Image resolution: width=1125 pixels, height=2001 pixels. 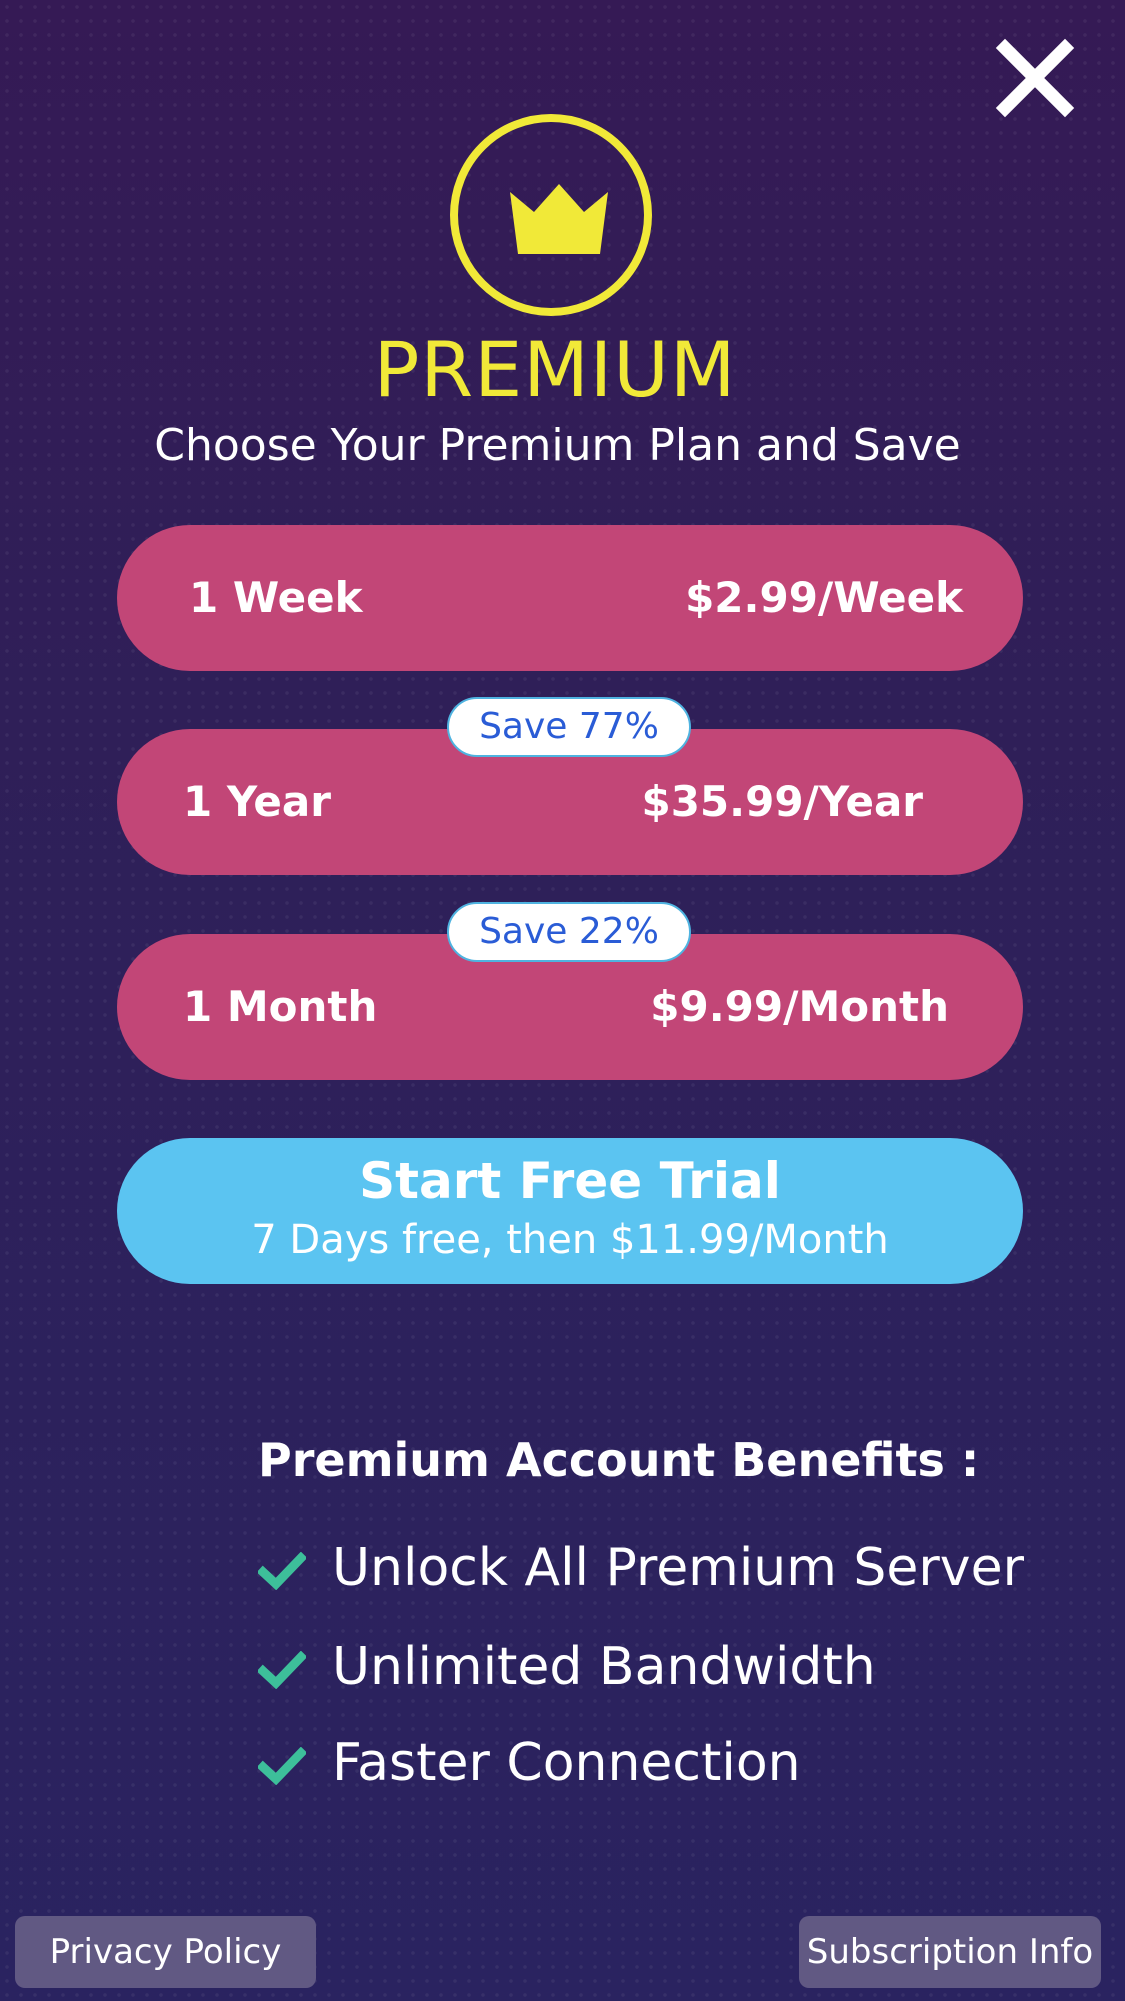 What do you see at coordinates (799, 1006) in the screenshot?
I see `plan-price: $9.99/Month` at bounding box center [799, 1006].